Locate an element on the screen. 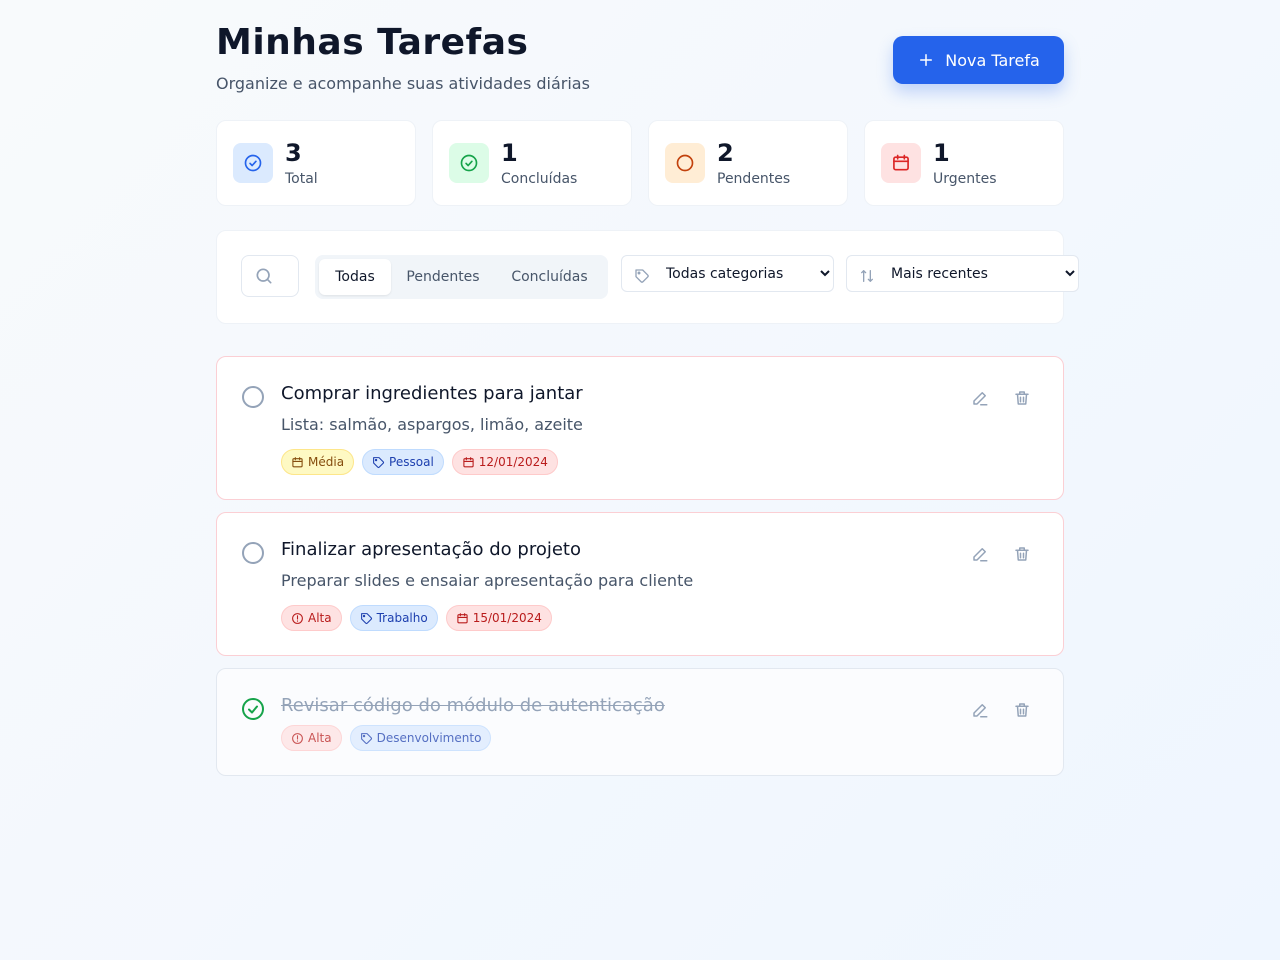 This screenshot has width=1280, height=960. priority-badge: Média is located at coordinates (318, 462).